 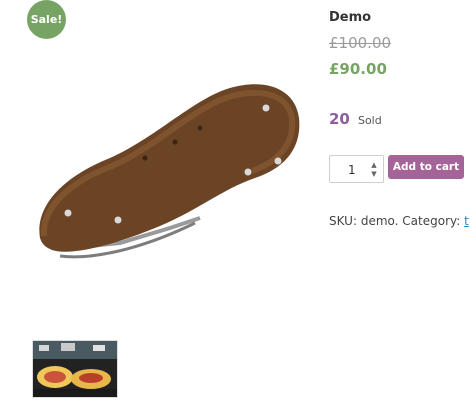 I want to click on gallery-thumbnail, so click(x=75, y=369).